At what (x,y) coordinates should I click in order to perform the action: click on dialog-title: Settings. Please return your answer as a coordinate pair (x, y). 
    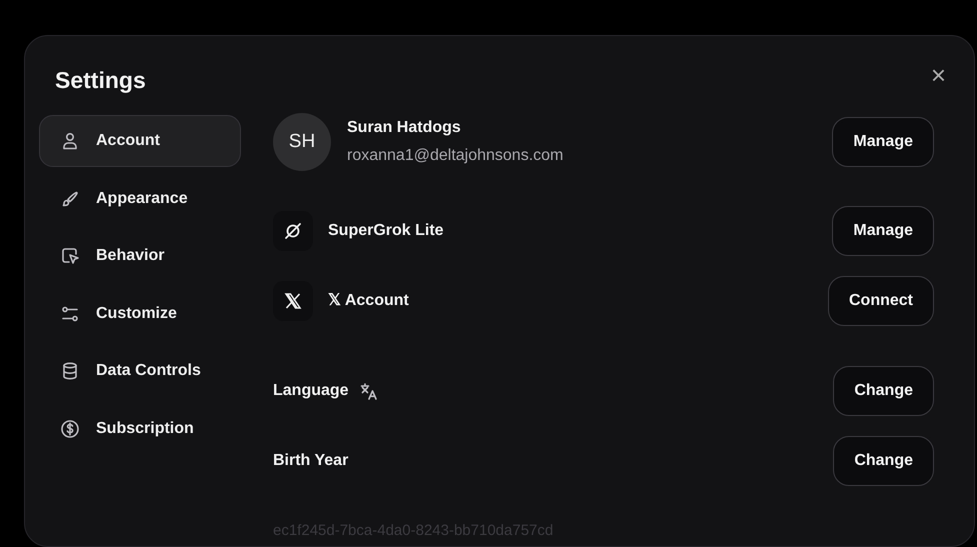
    Looking at the image, I should click on (101, 80).